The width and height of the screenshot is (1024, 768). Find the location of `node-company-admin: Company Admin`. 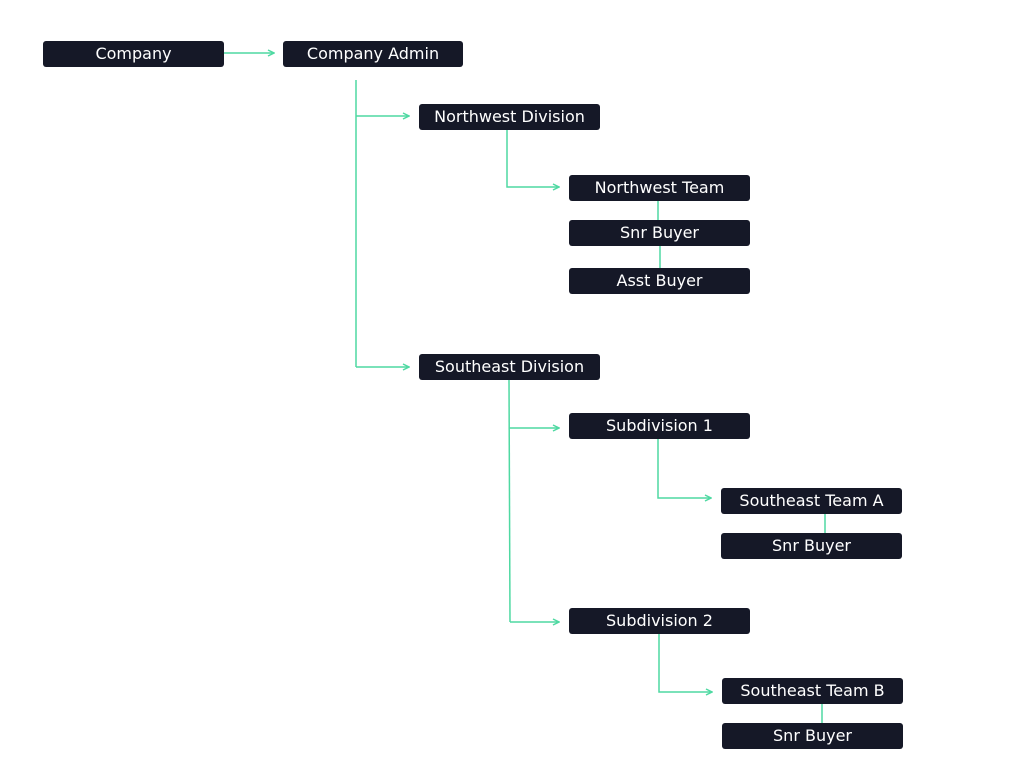

node-company-admin: Company Admin is located at coordinates (373, 54).